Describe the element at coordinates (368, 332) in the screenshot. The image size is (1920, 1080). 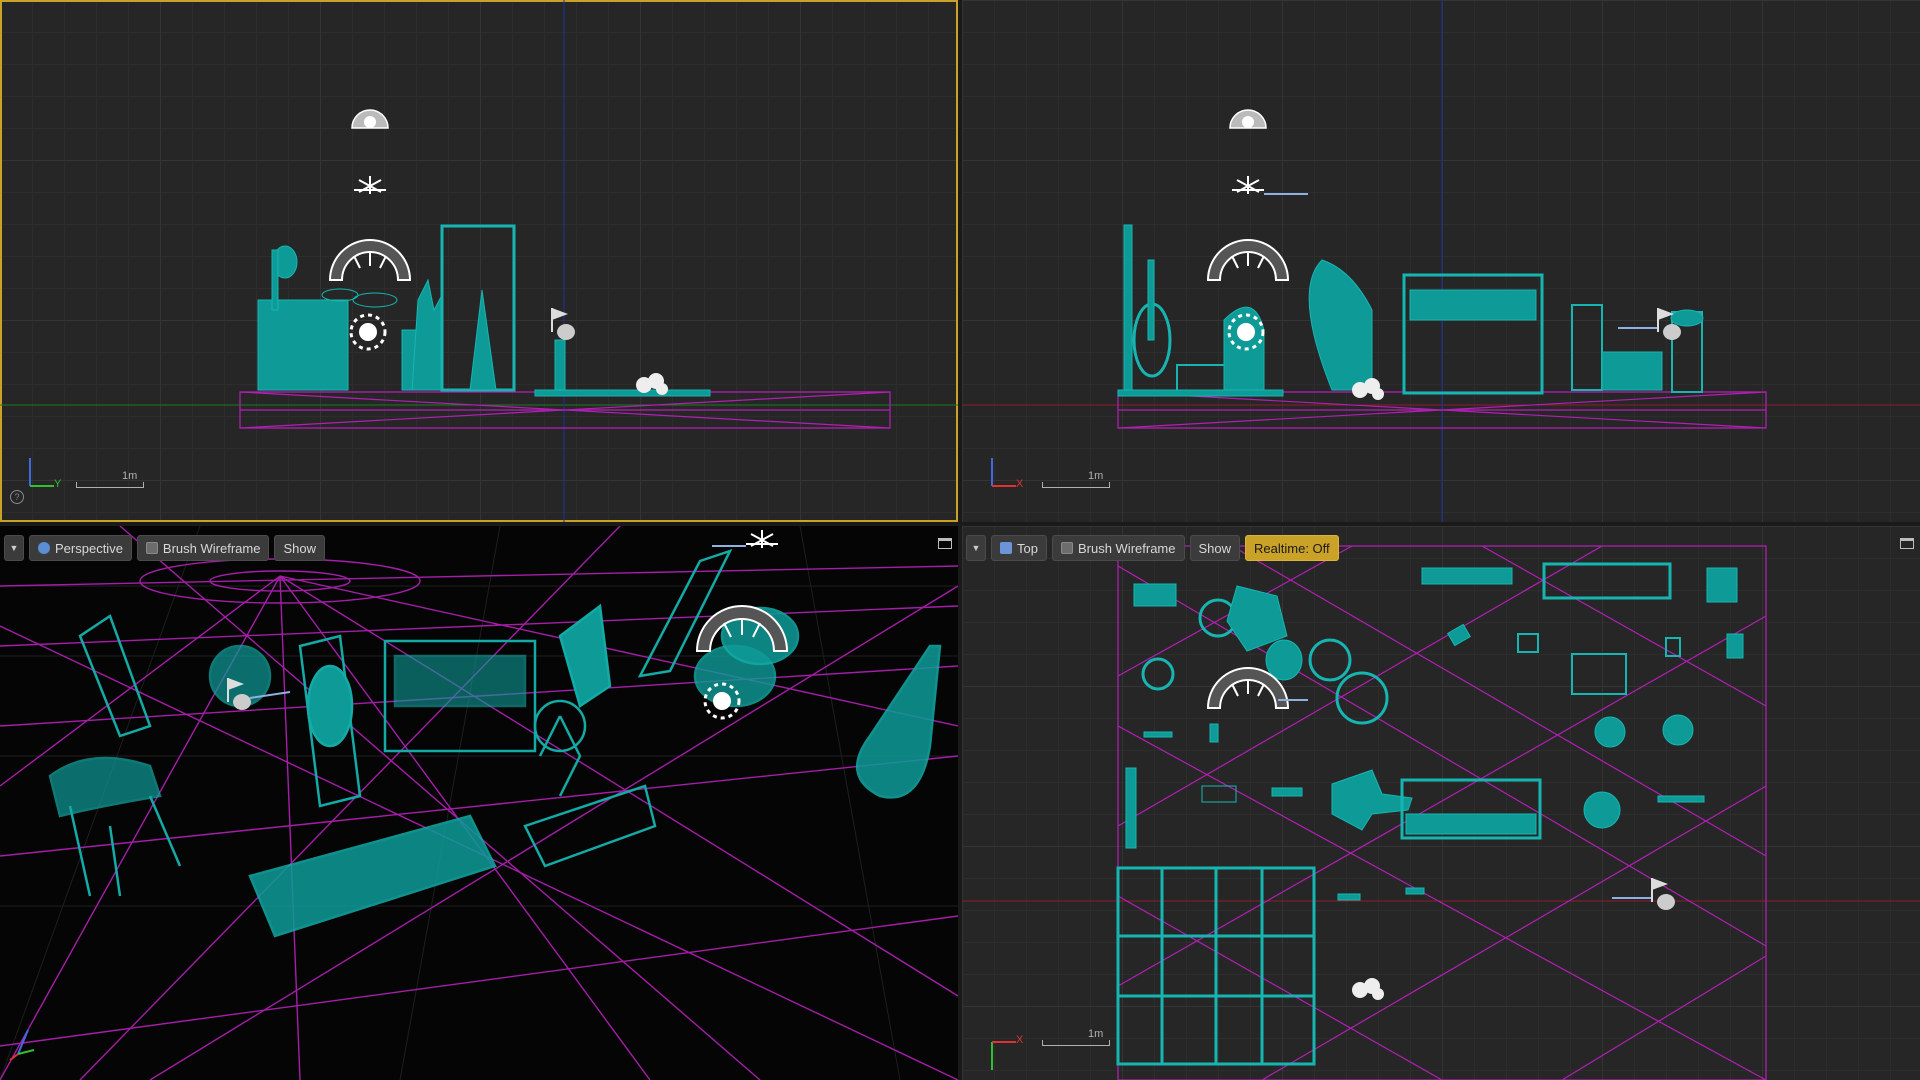
I see `point-light-icon` at that location.